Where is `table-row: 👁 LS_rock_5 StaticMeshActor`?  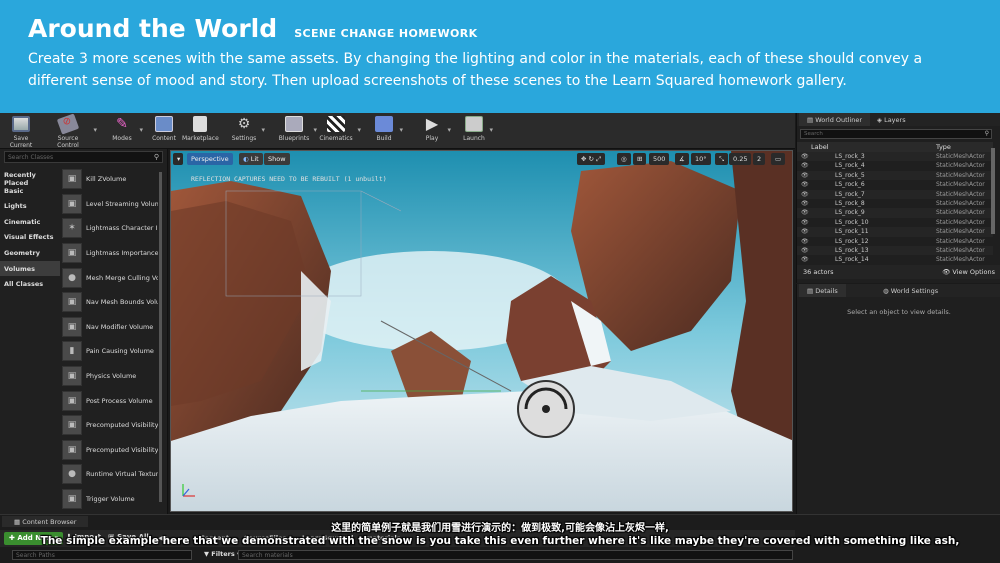 table-row: 👁 LS_rock_5 StaticMeshActor is located at coordinates (895, 175).